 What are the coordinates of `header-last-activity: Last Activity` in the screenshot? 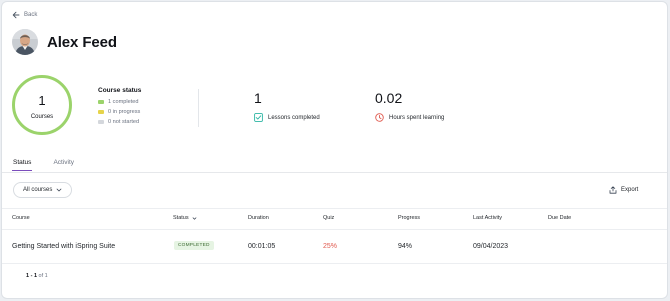 It's located at (488, 218).